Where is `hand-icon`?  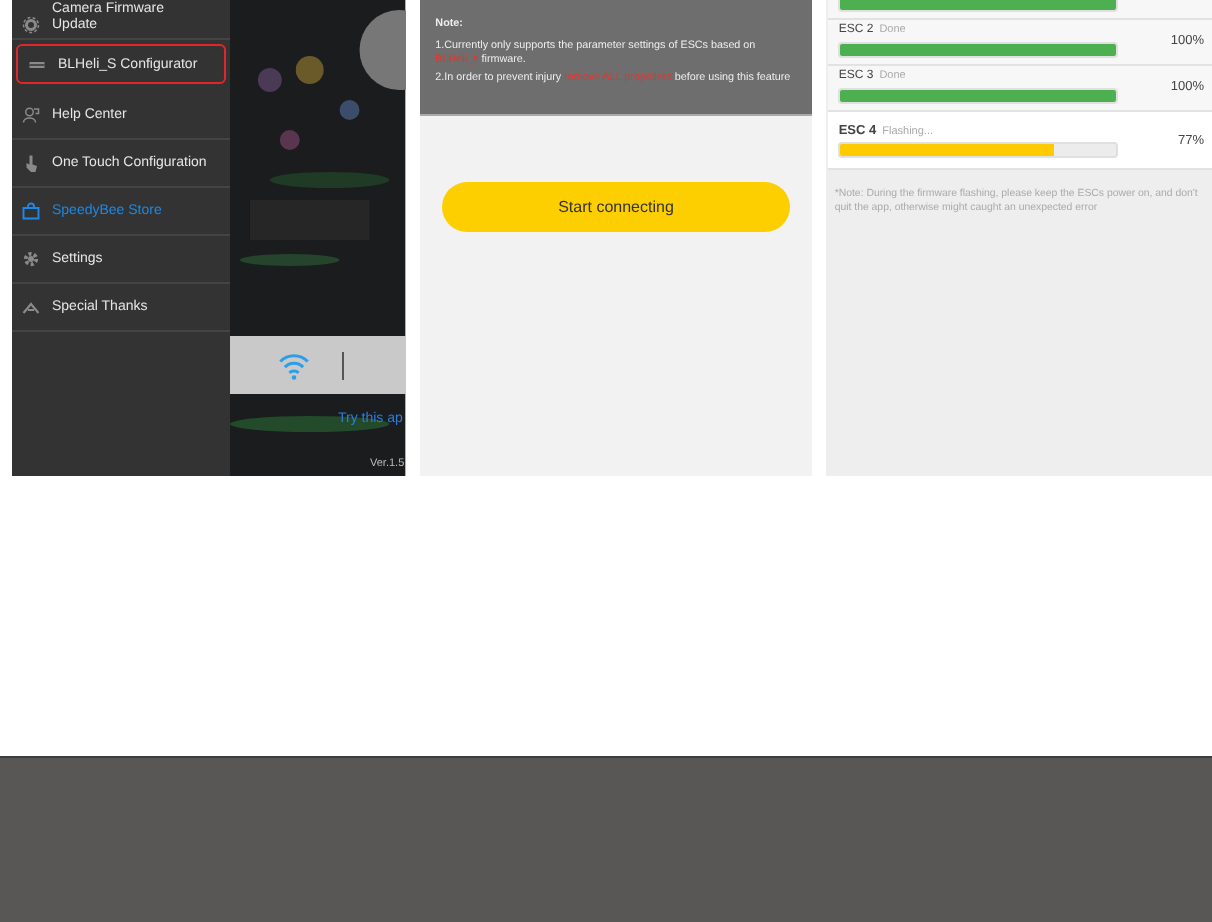 hand-icon is located at coordinates (31, 163).